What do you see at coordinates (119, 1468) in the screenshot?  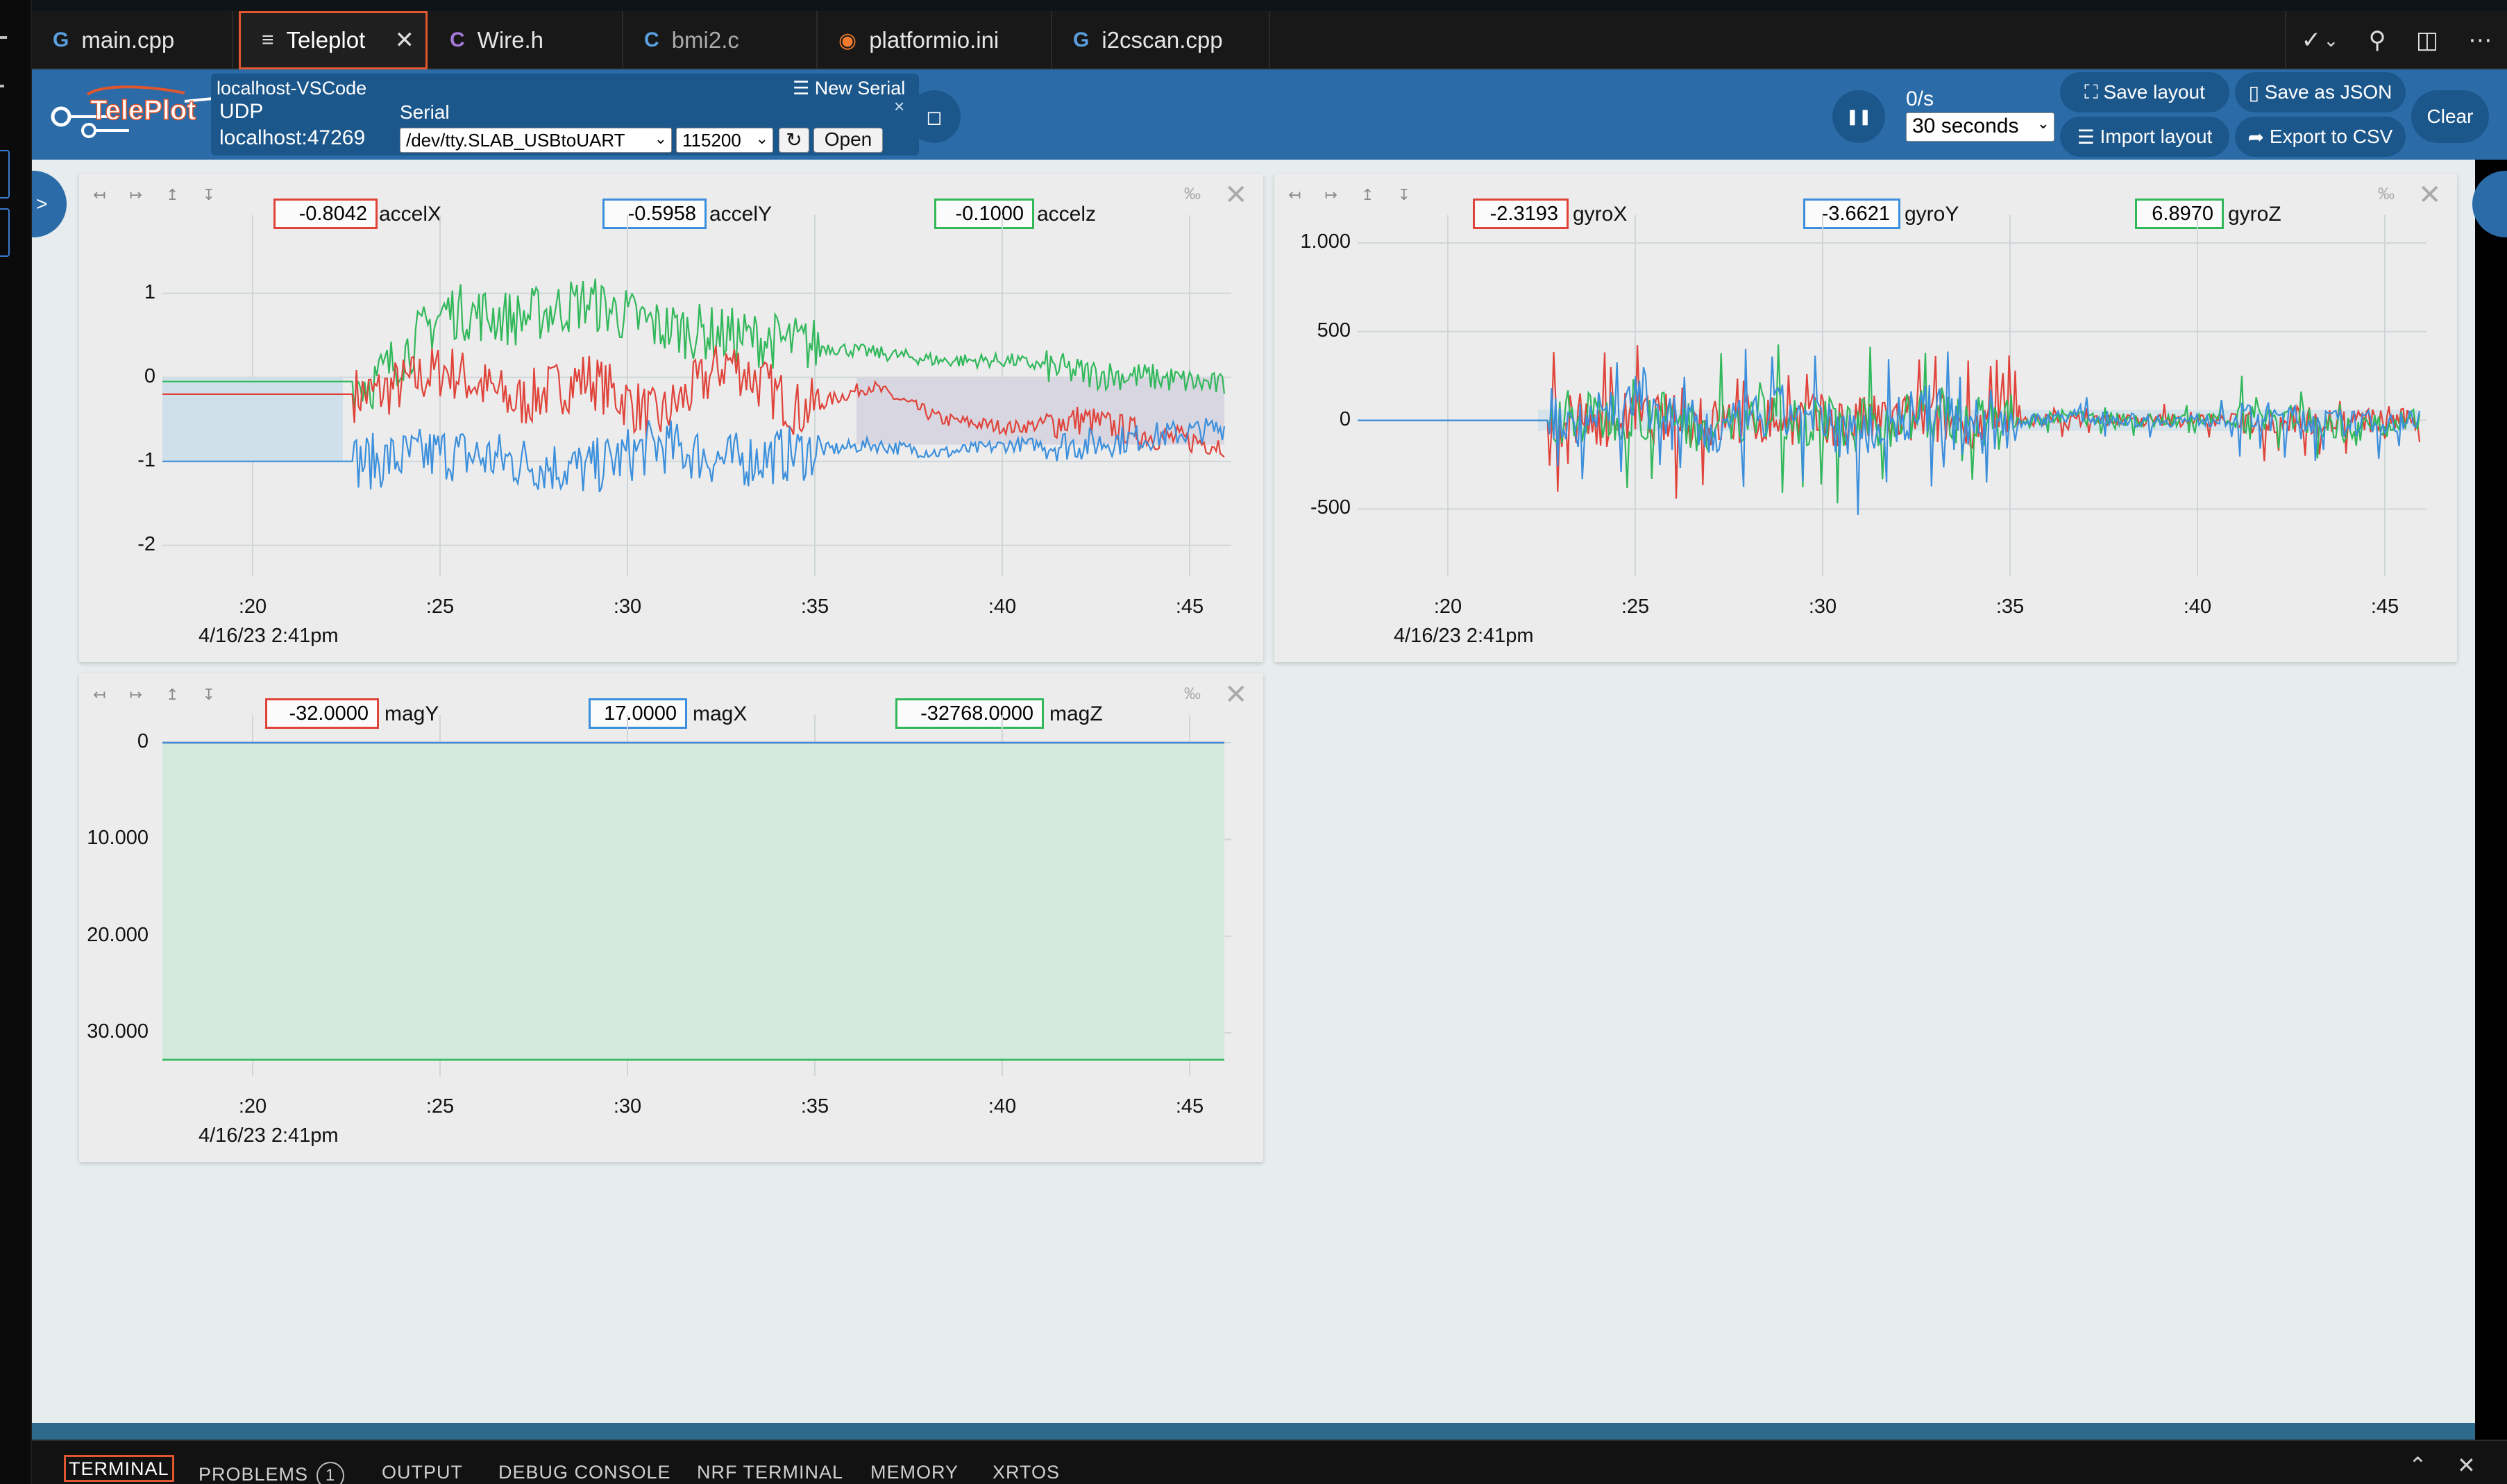 I see `tab-terminal: TERMINAL` at bounding box center [119, 1468].